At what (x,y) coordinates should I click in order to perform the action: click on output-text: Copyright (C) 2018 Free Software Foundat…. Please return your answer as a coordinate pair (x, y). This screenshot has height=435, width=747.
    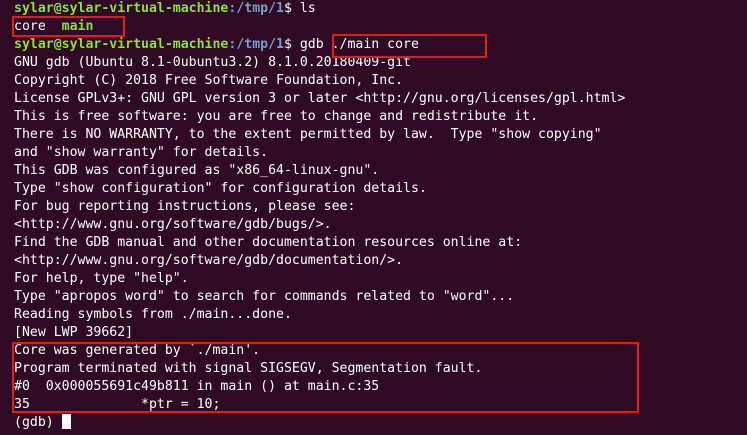
    Looking at the image, I should click on (209, 80).